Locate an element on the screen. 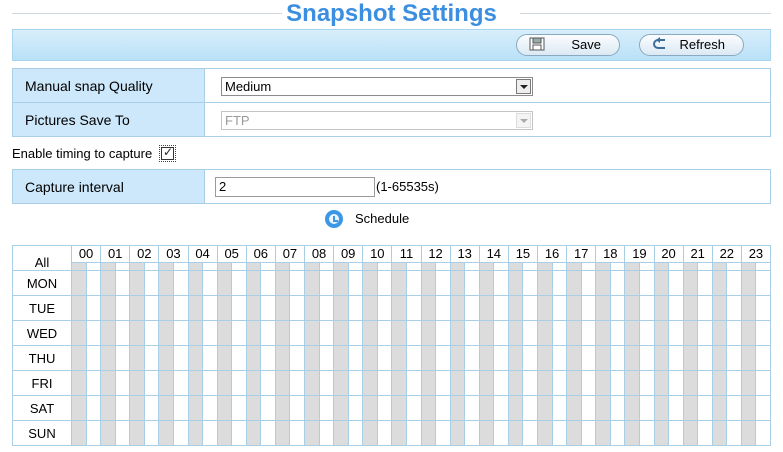 The width and height of the screenshot is (783, 452). day-label-tue: TUE is located at coordinates (42, 308).